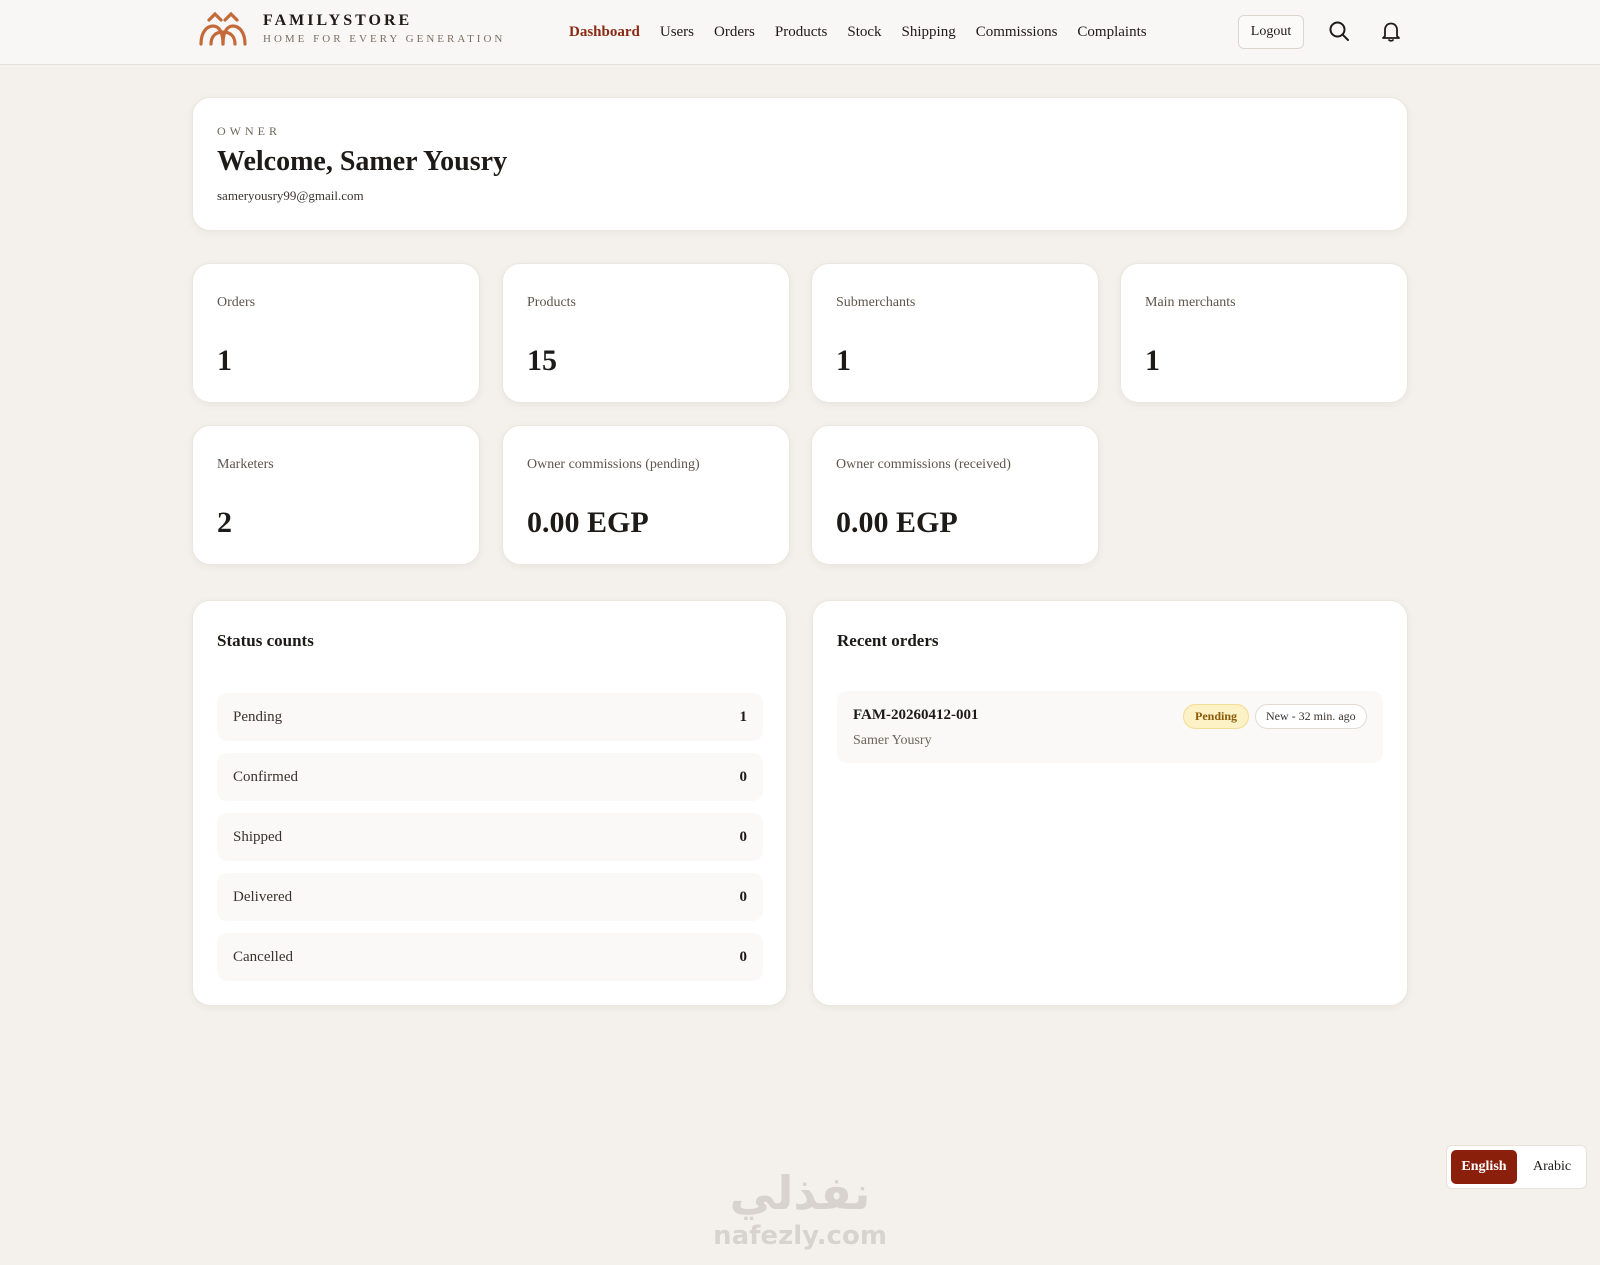 This screenshot has width=1600, height=1265. Describe the element at coordinates (336, 495) in the screenshot. I see `stat-card-marketers: Marketers 2` at that location.